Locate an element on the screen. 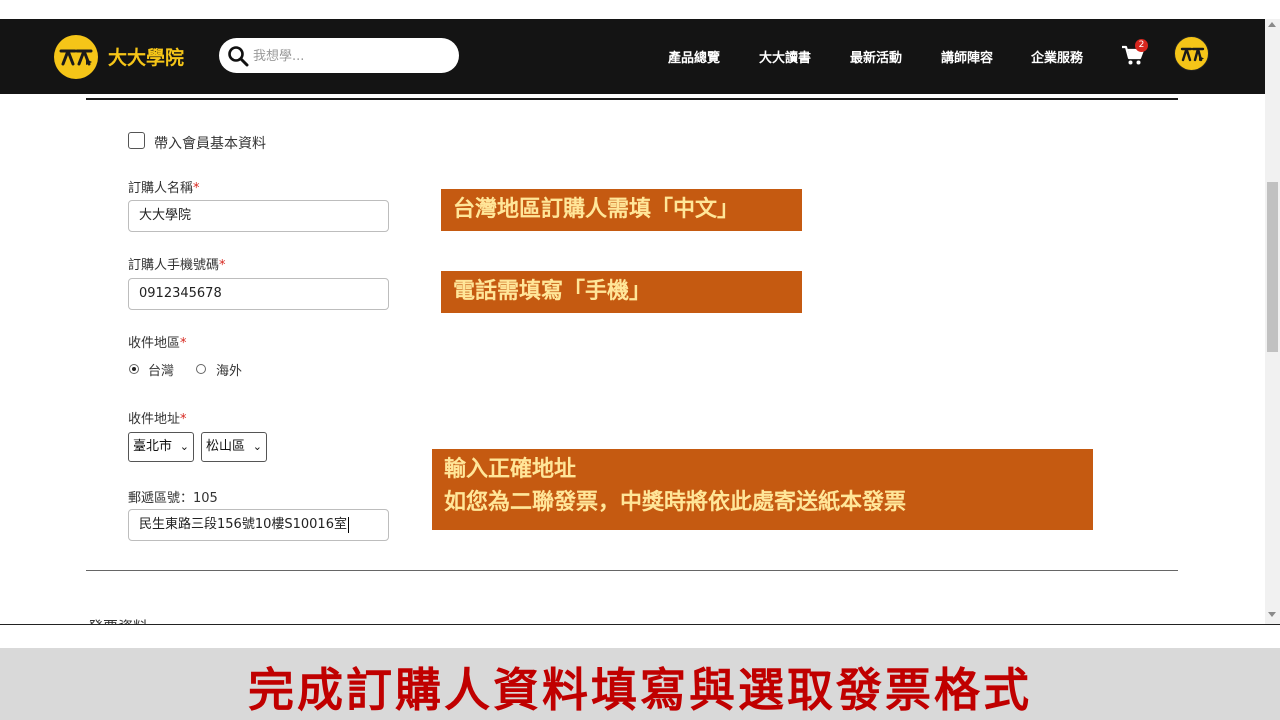 The width and height of the screenshot is (1280, 720). avatar-logo-icon is located at coordinates (1192, 54).